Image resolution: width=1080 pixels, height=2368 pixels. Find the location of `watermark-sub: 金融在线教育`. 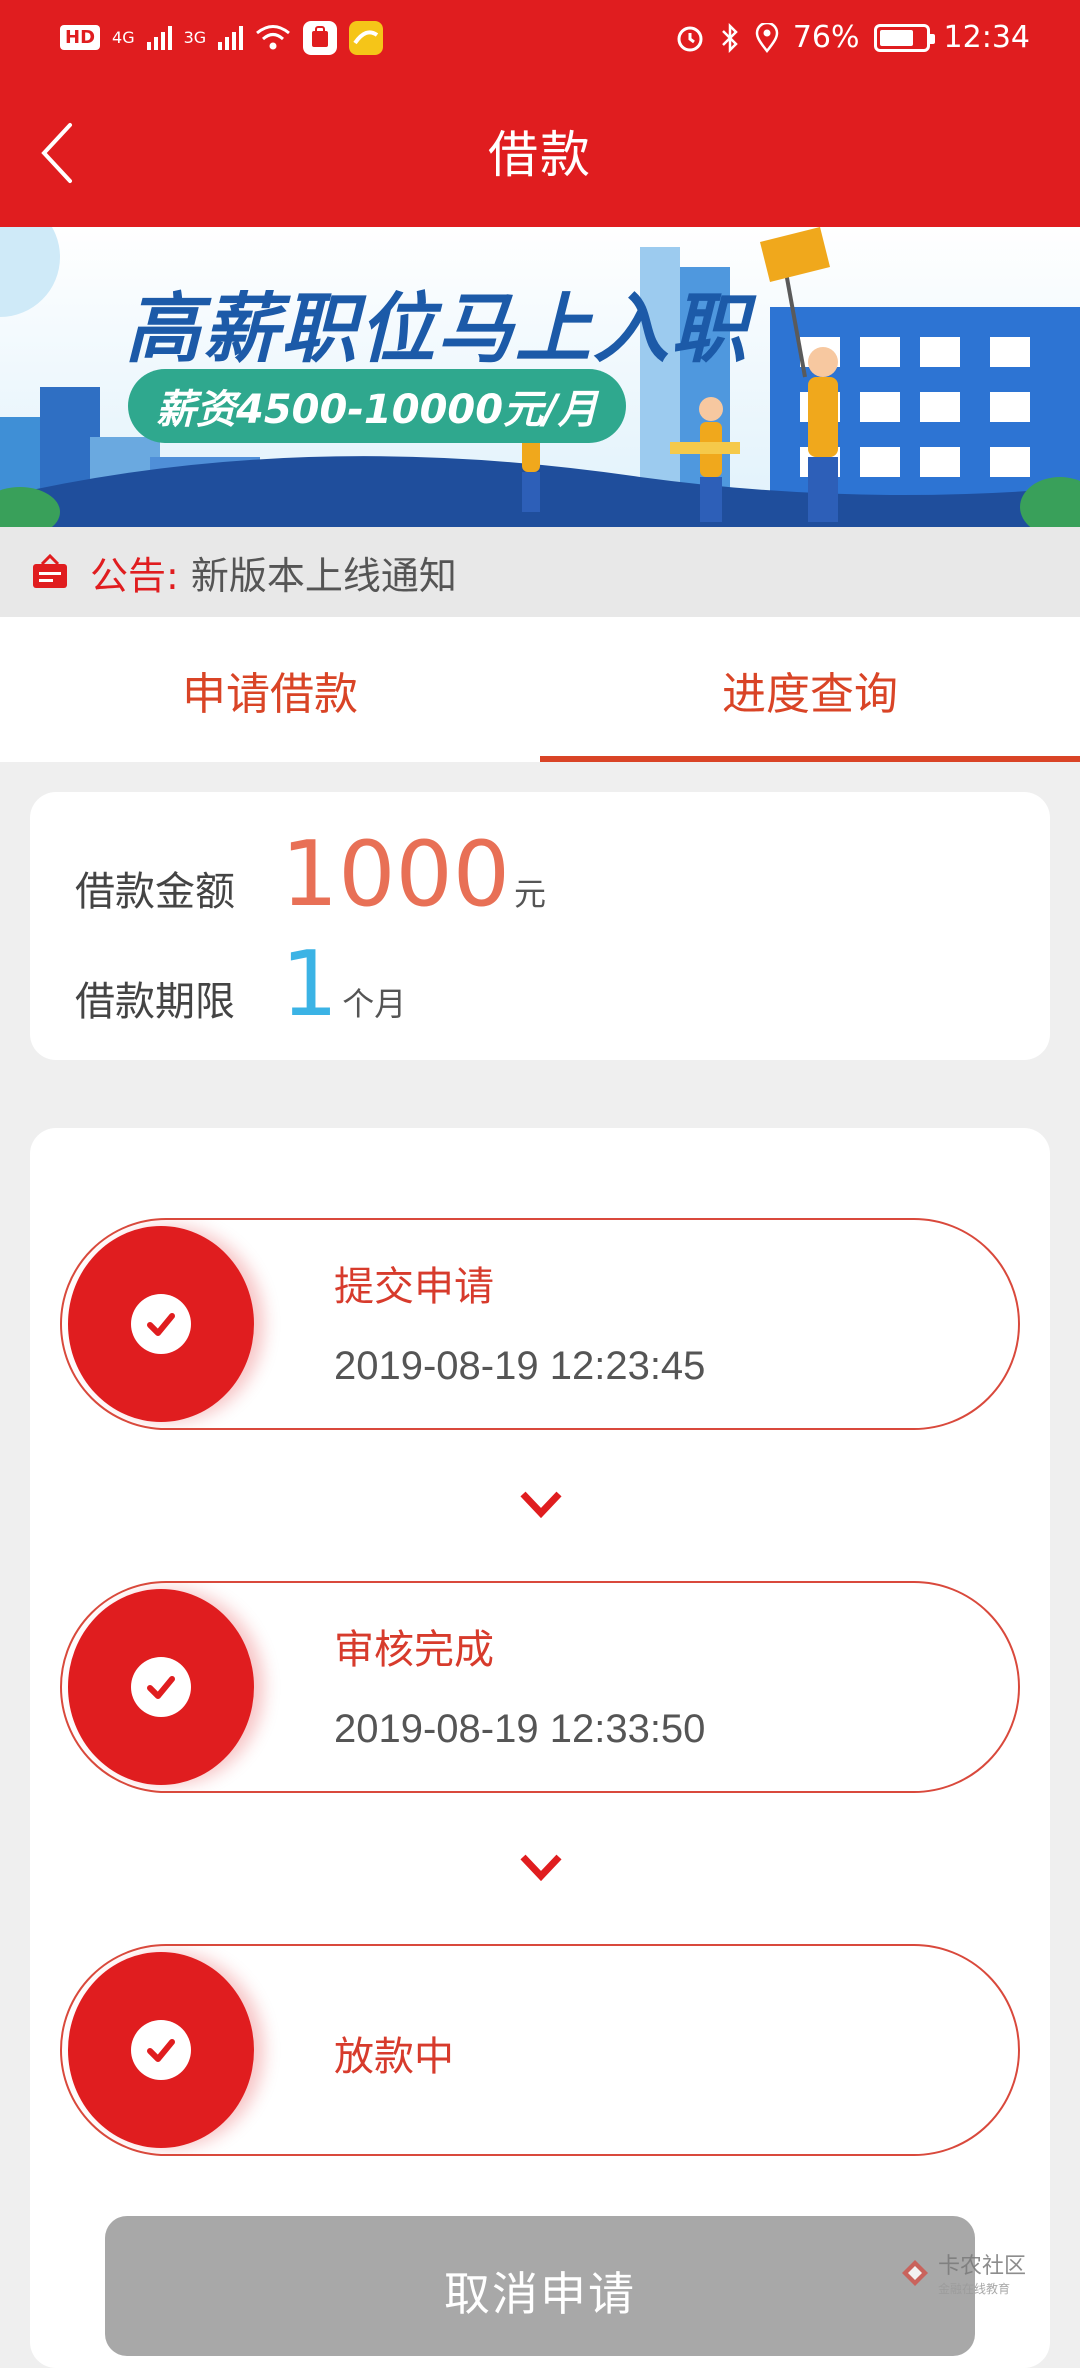

watermark-sub: 金融在线教育 is located at coordinates (974, 2289).